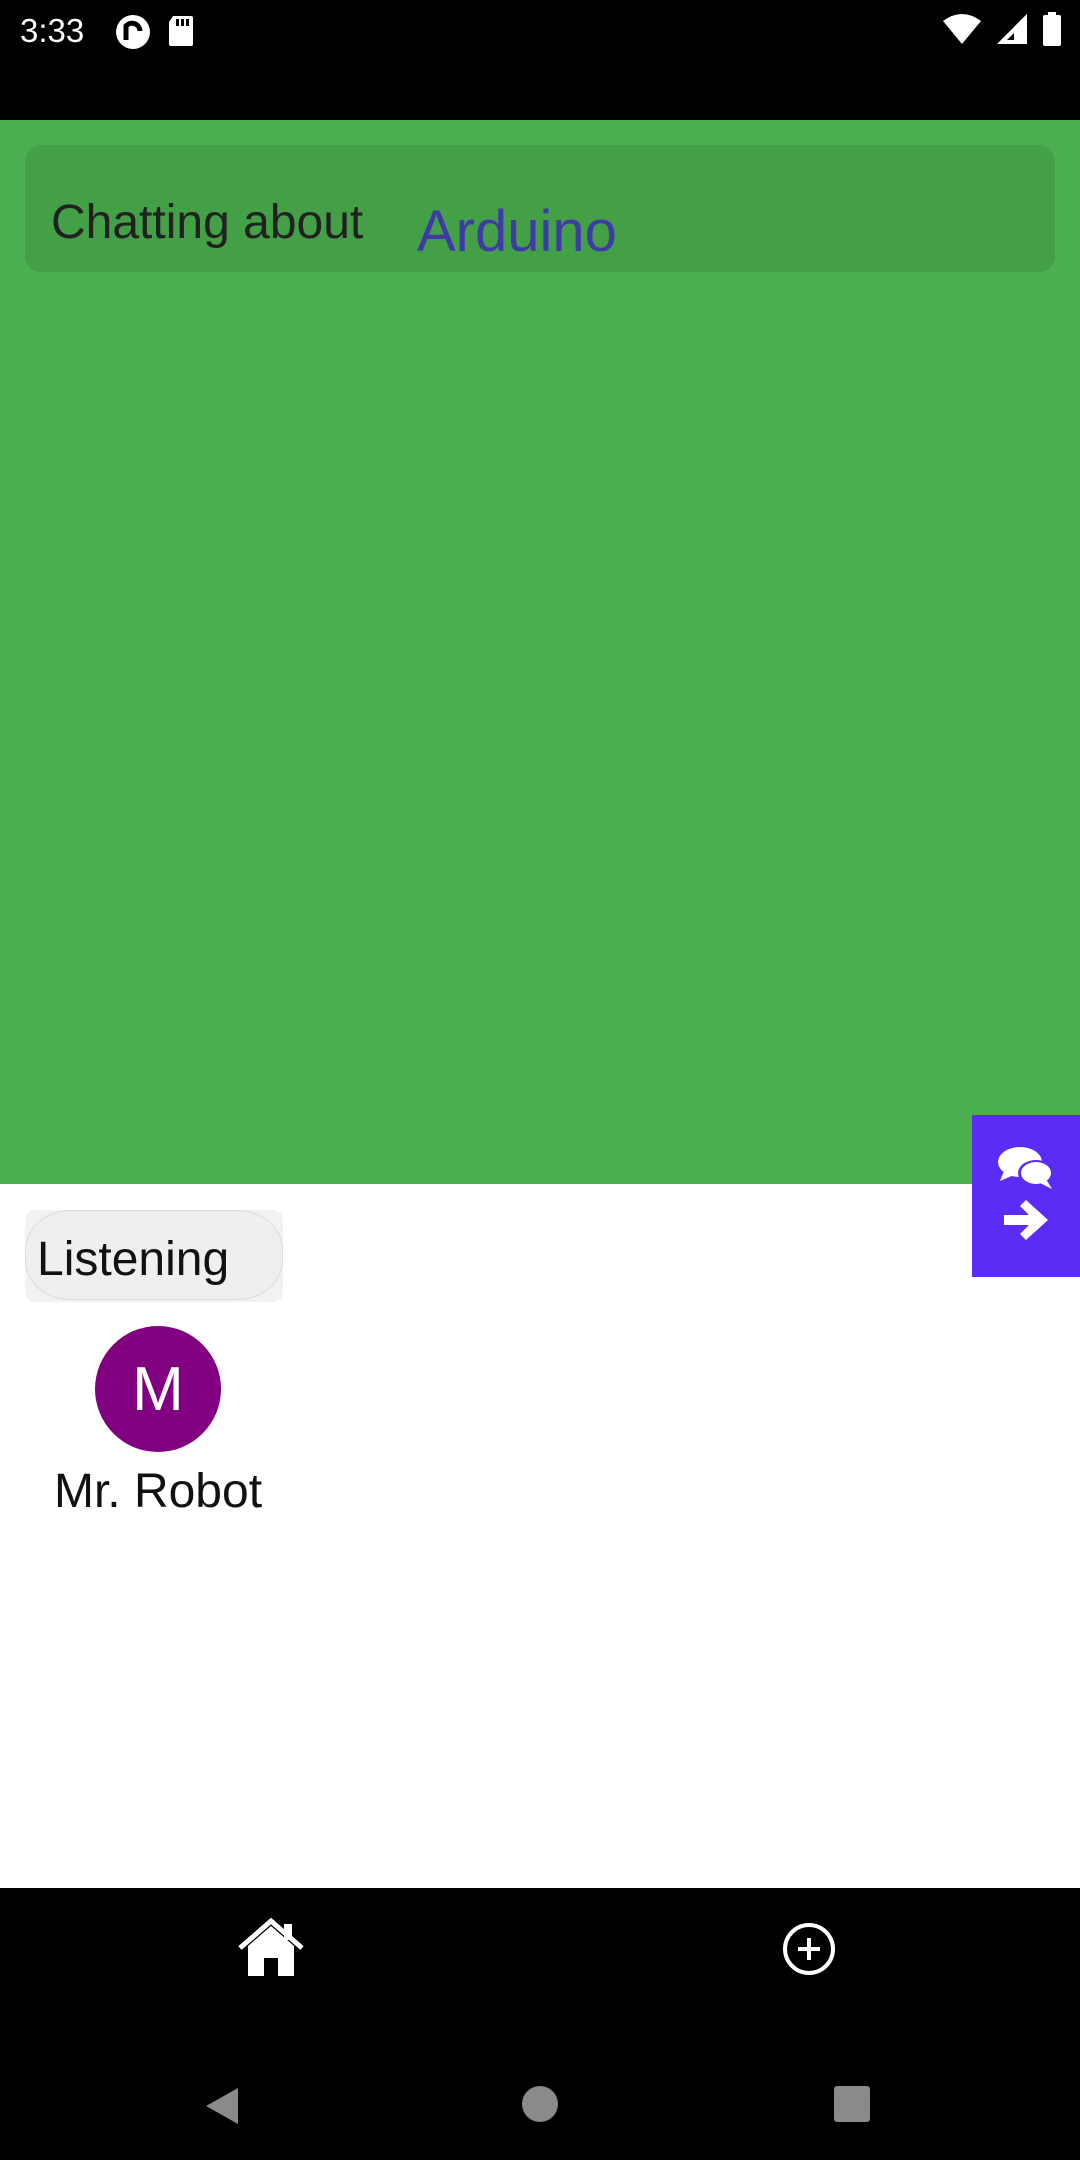 The image size is (1080, 2160). I want to click on pocket-casts-icon, so click(133, 34).